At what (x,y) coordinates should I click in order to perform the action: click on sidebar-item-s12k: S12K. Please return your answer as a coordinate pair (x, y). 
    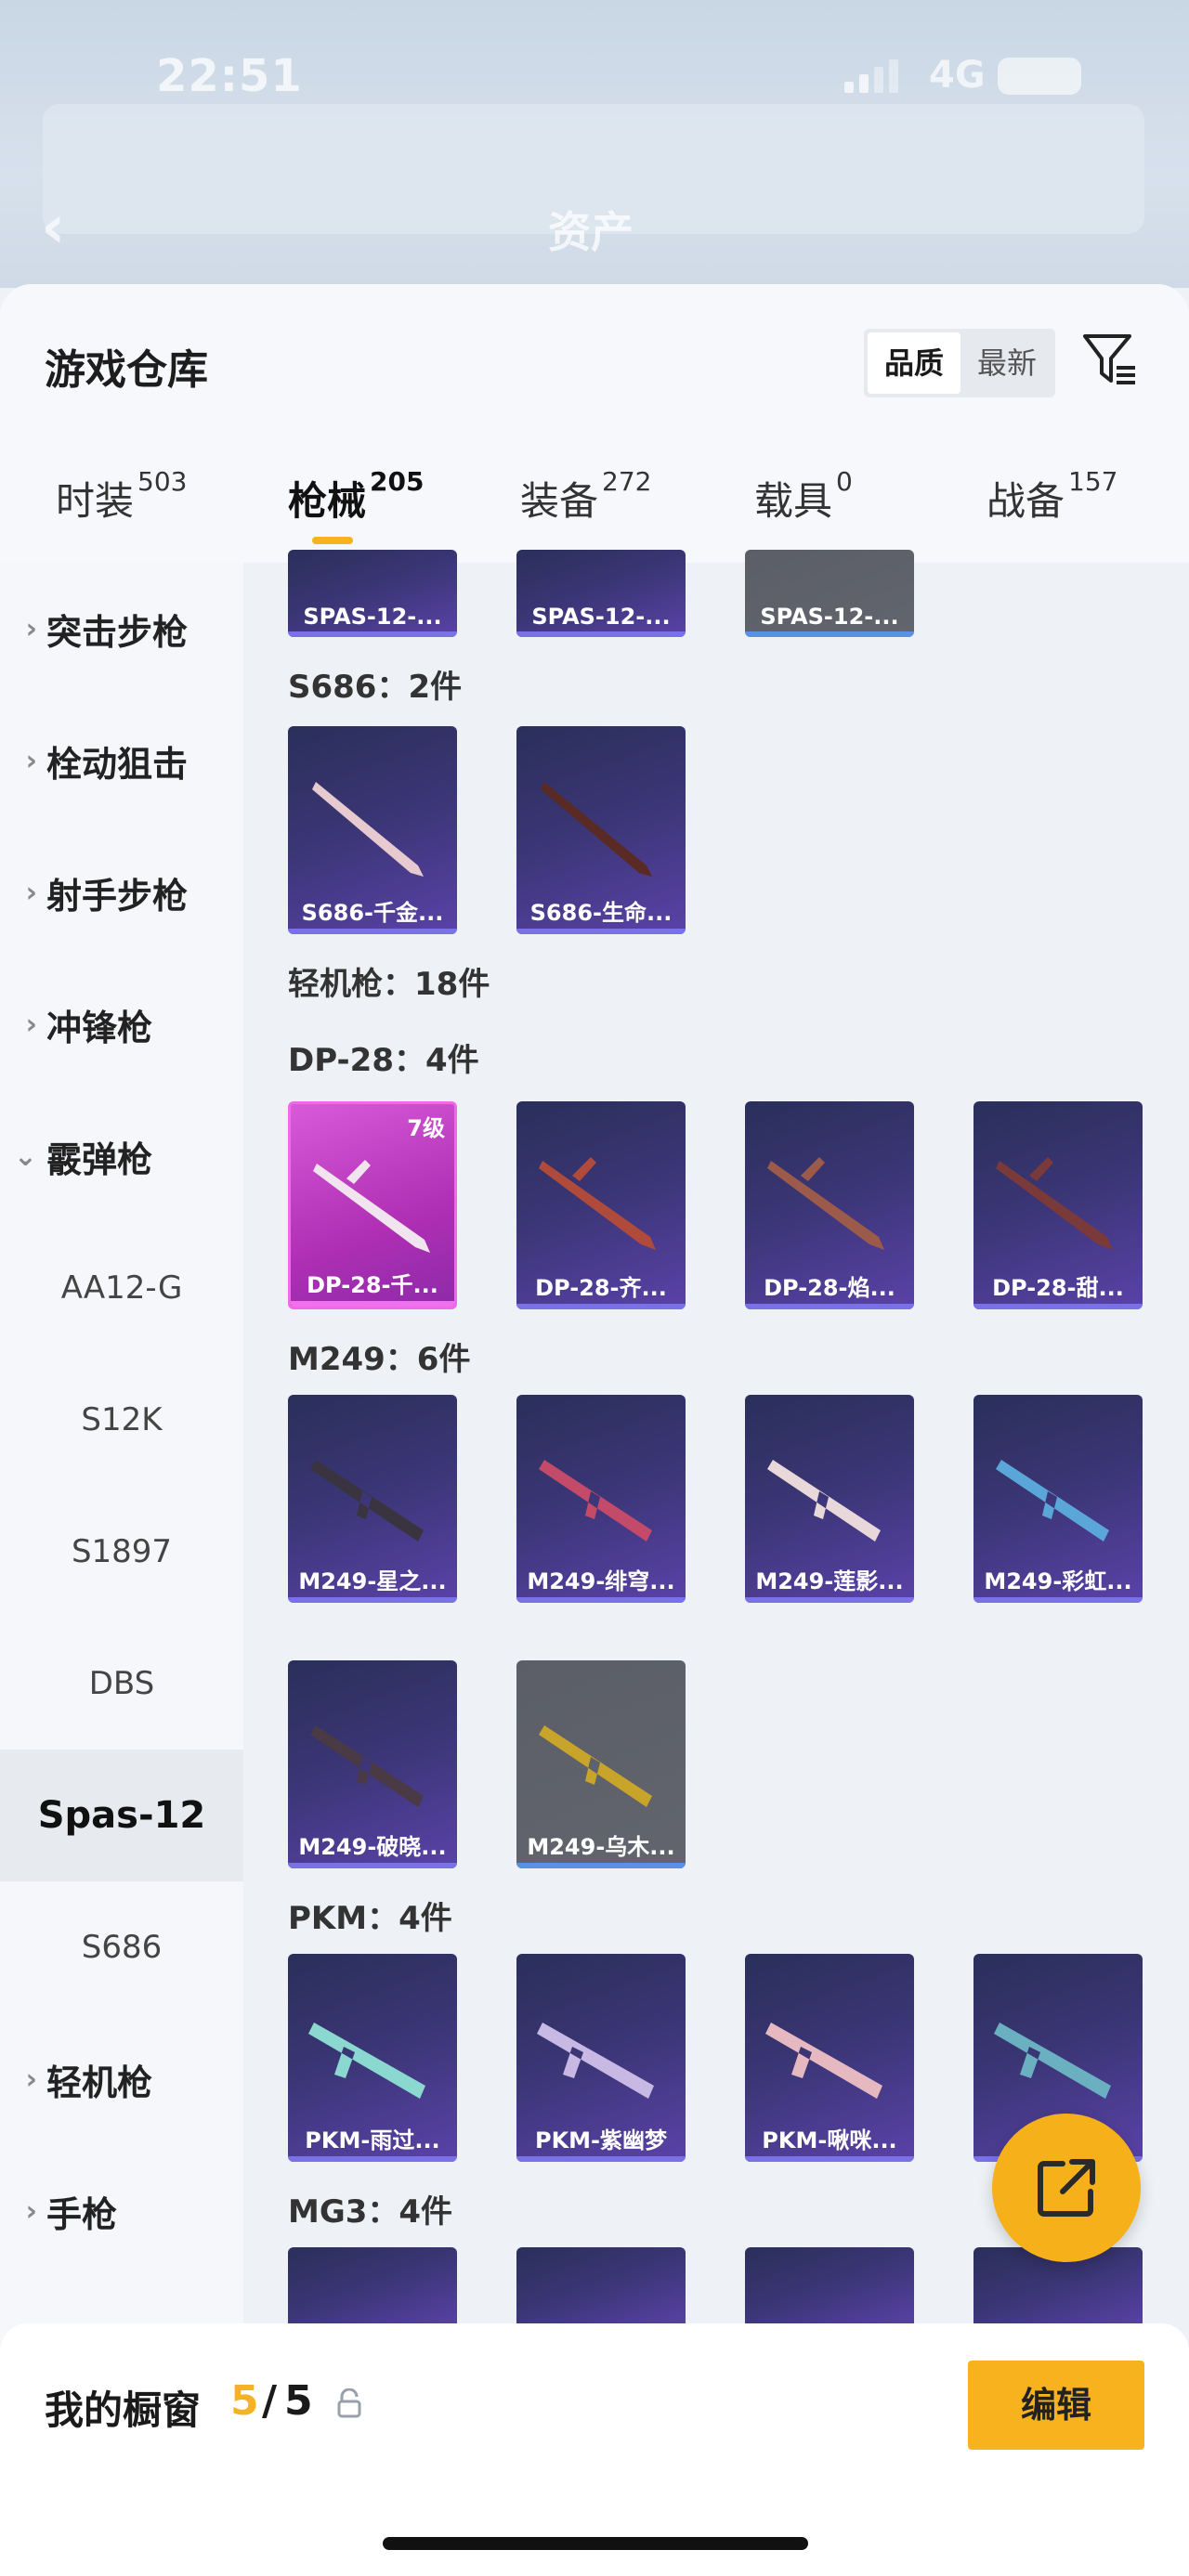
    Looking at the image, I should click on (122, 1420).